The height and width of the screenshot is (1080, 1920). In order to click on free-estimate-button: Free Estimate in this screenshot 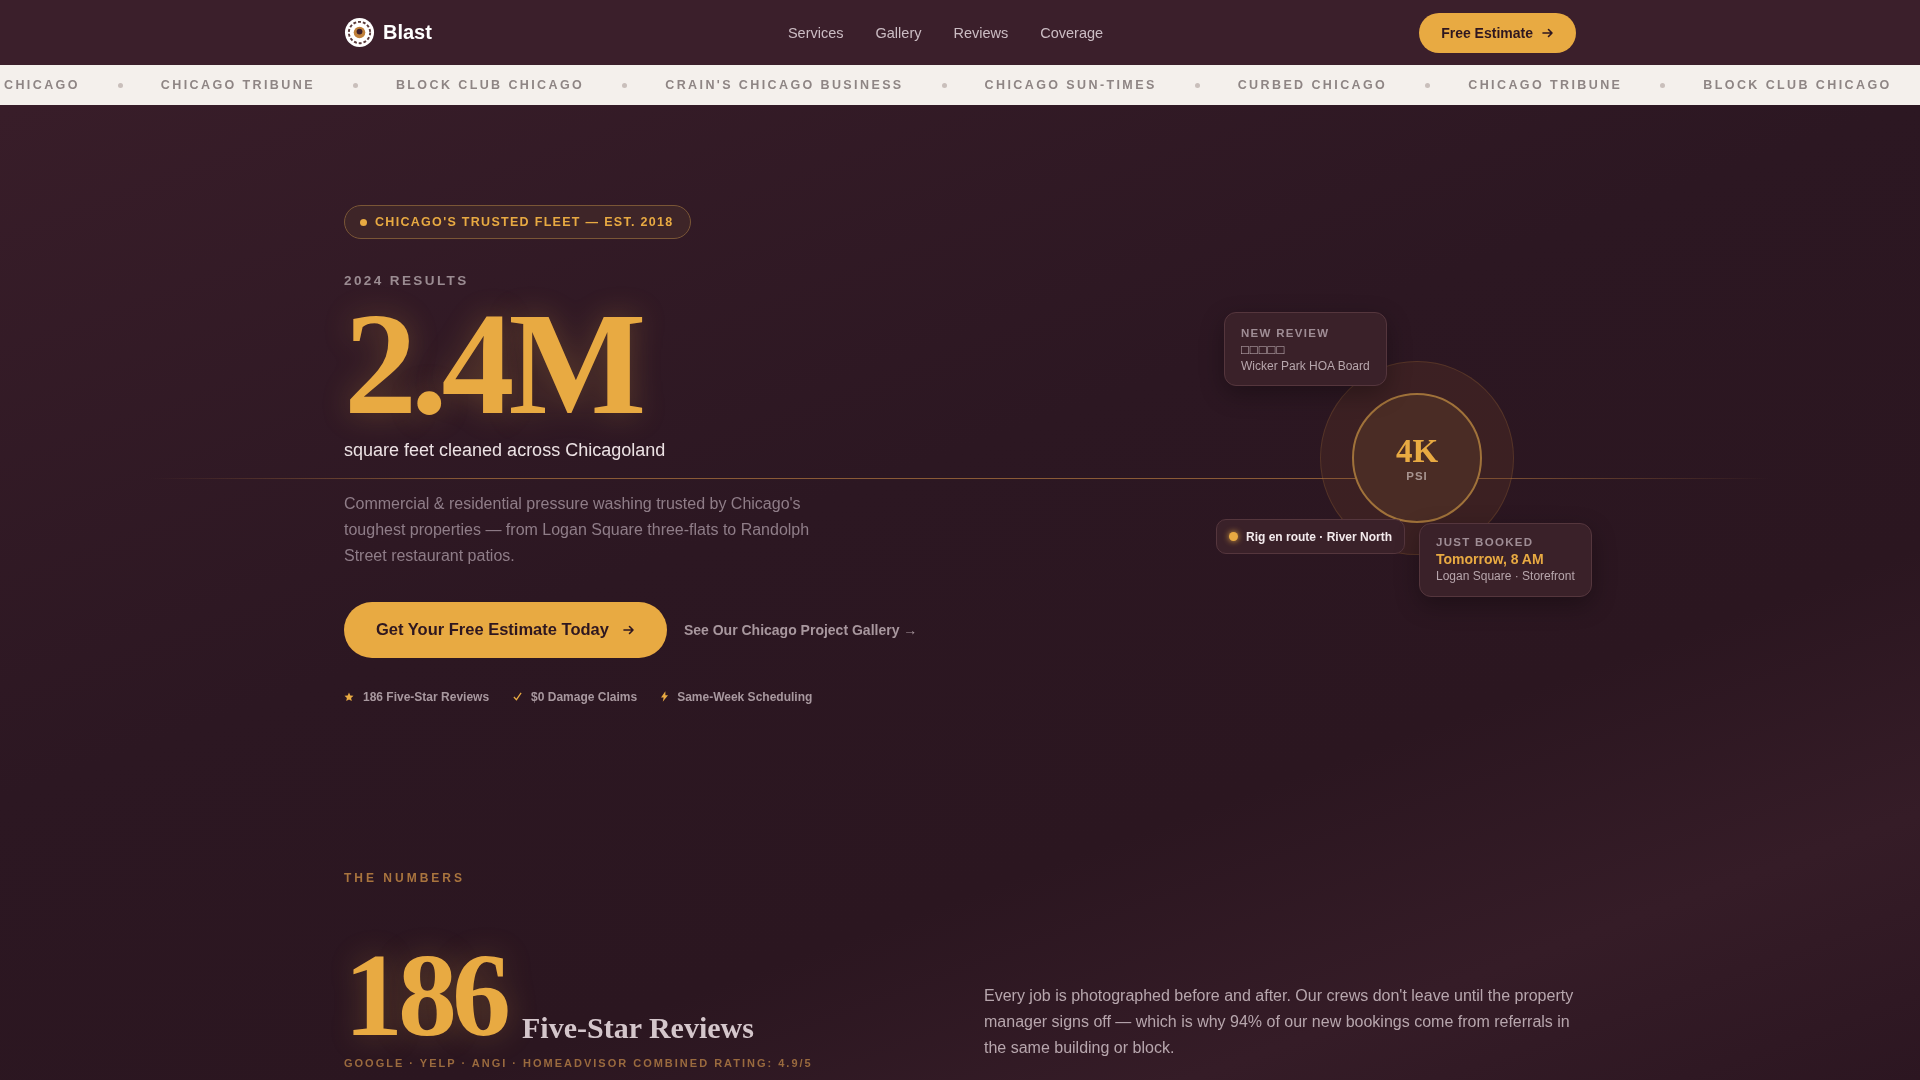, I will do `click(1497, 32)`.